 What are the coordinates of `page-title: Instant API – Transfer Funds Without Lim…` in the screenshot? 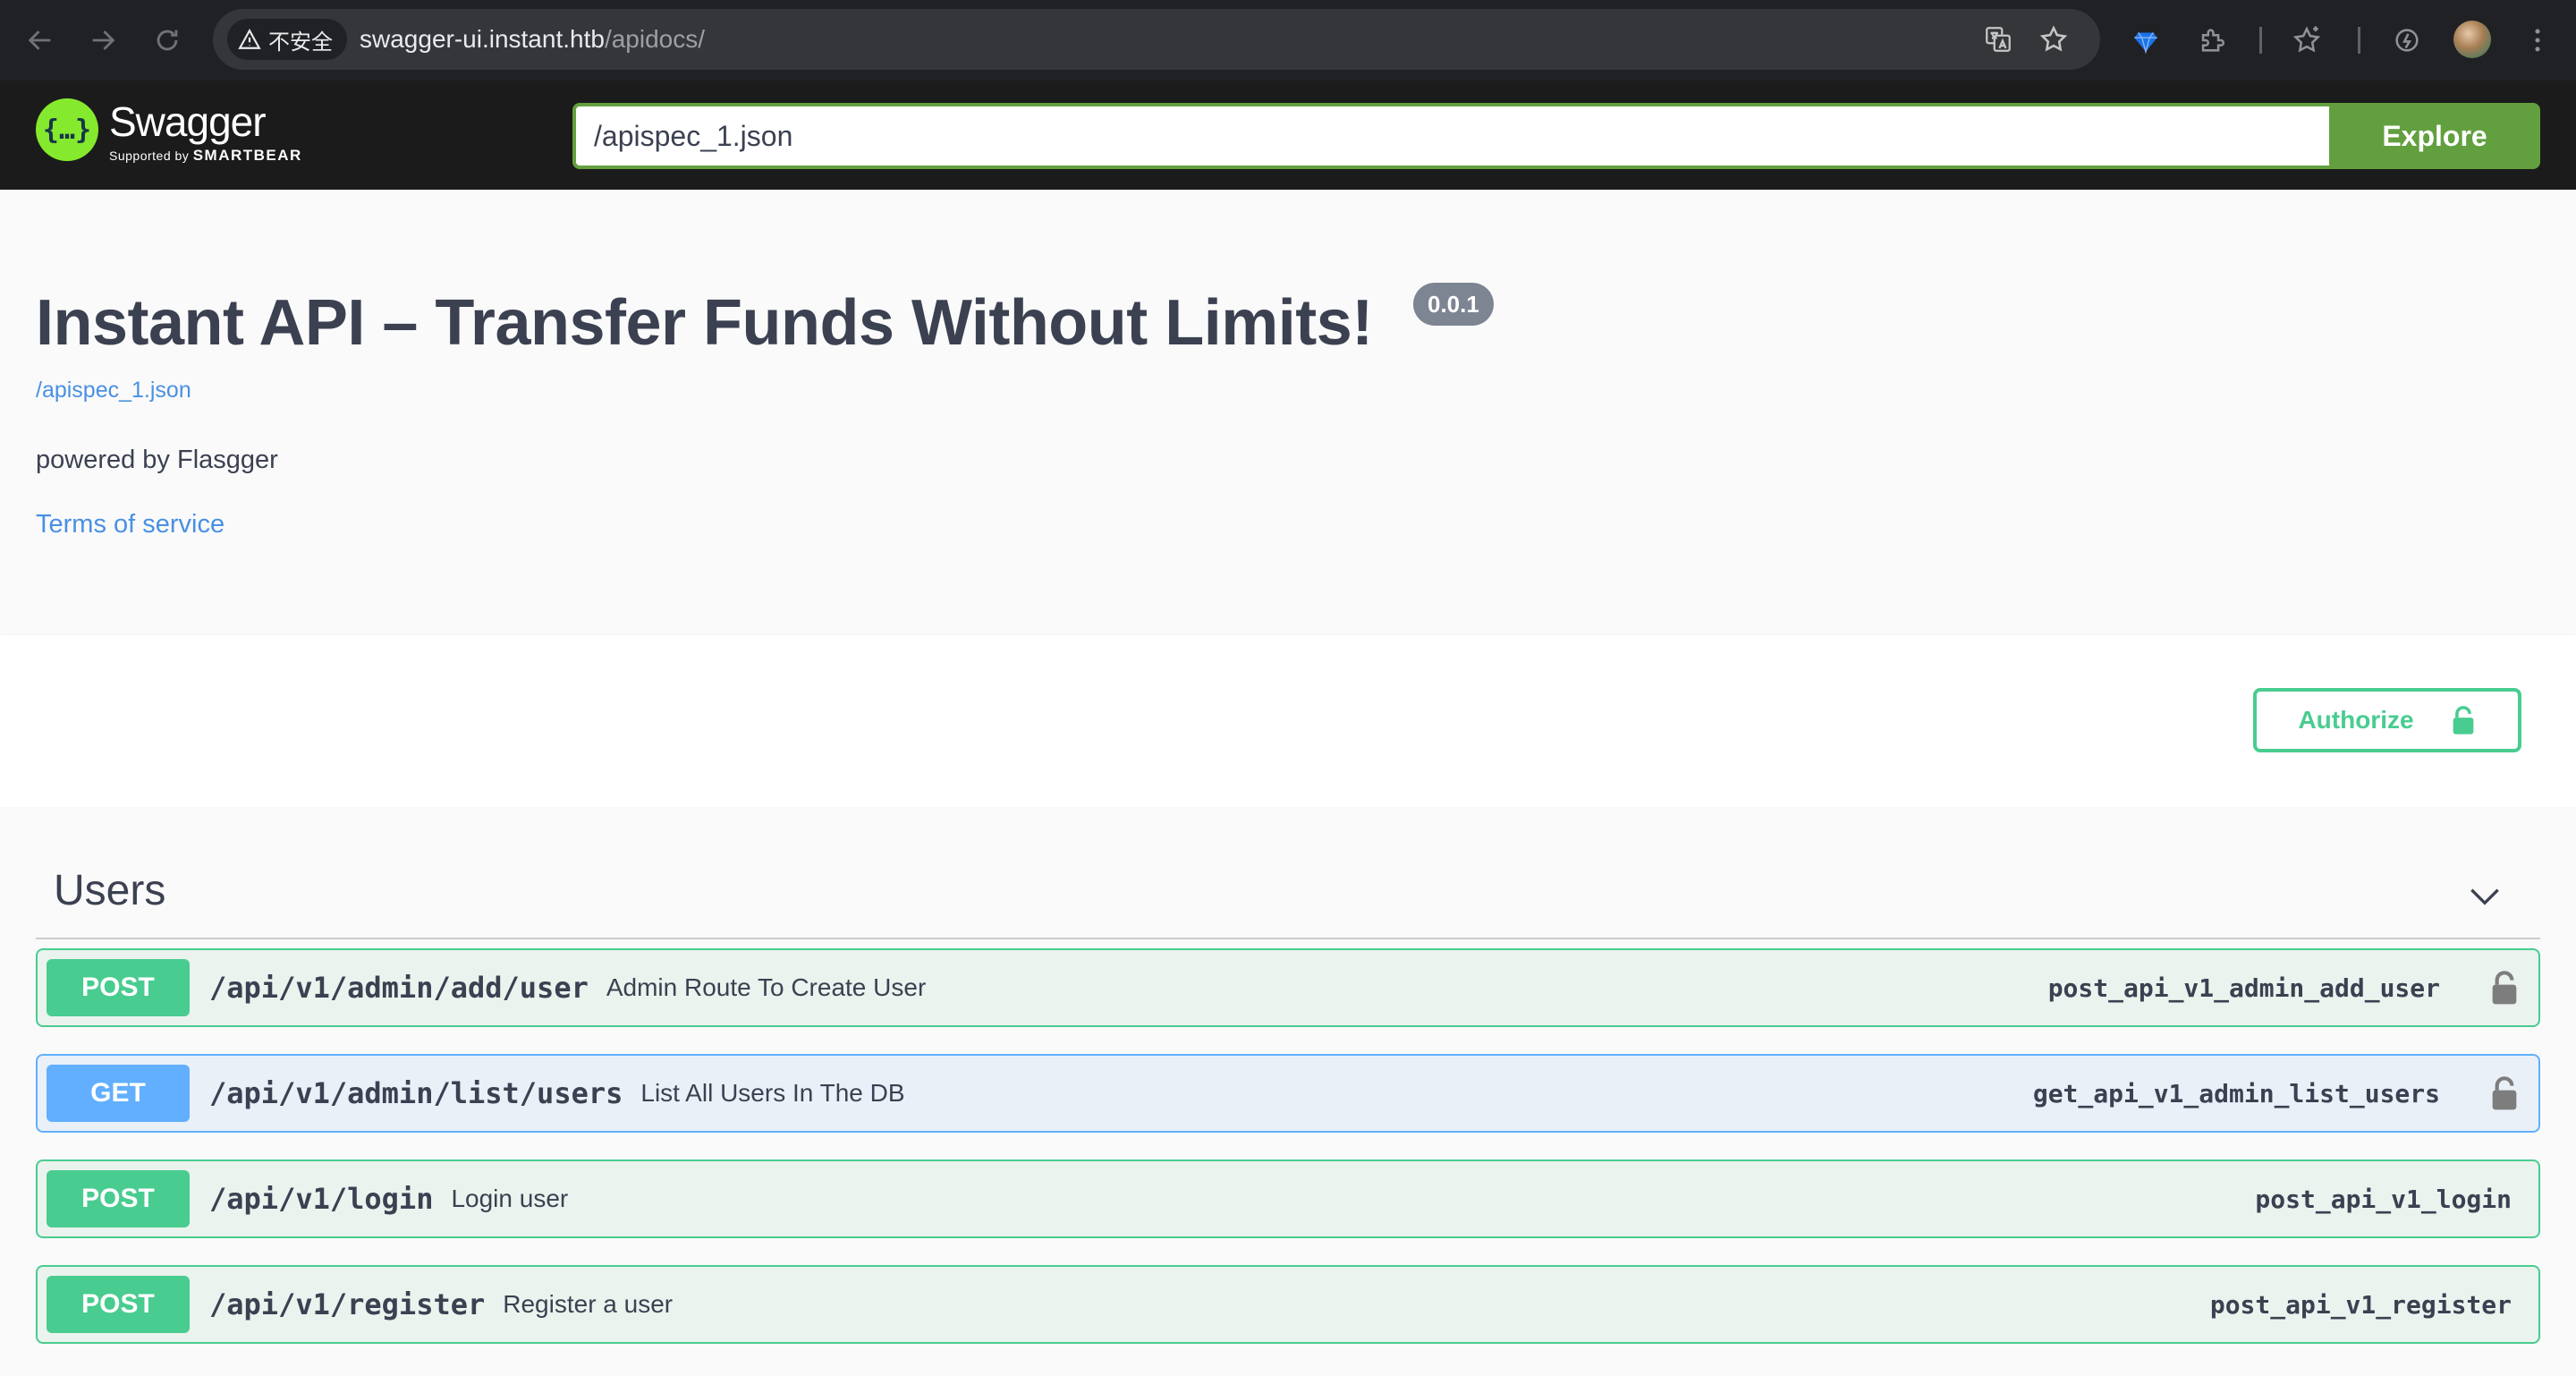 It's located at (704, 323).